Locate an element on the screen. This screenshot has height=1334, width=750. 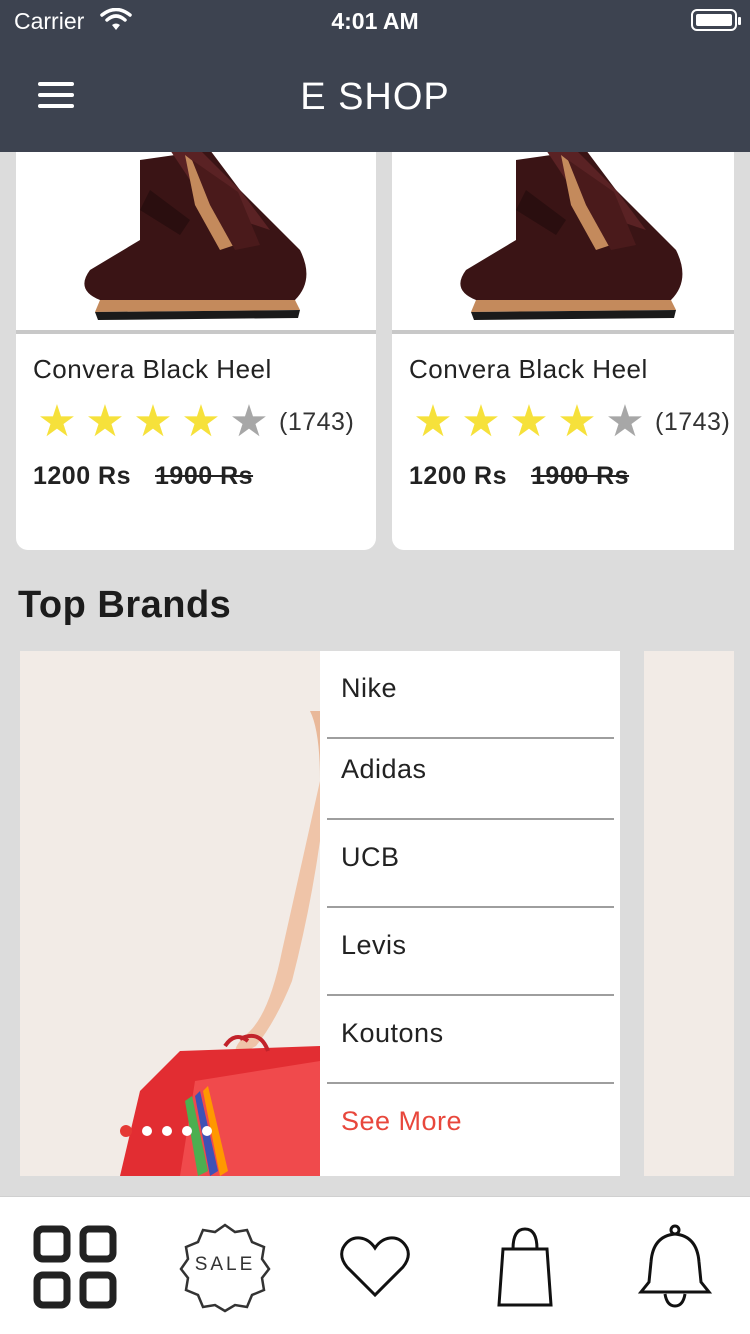
battery-icon is located at coordinates (716, 20).